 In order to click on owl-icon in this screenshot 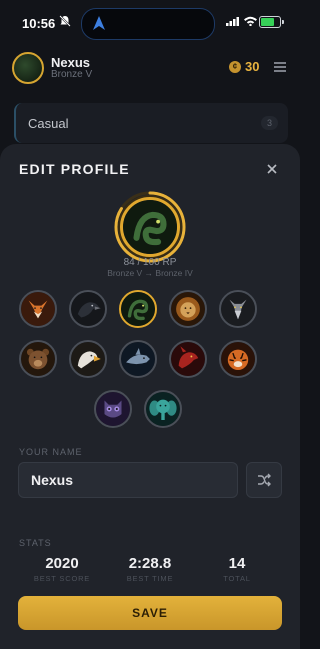, I will do `click(113, 409)`.